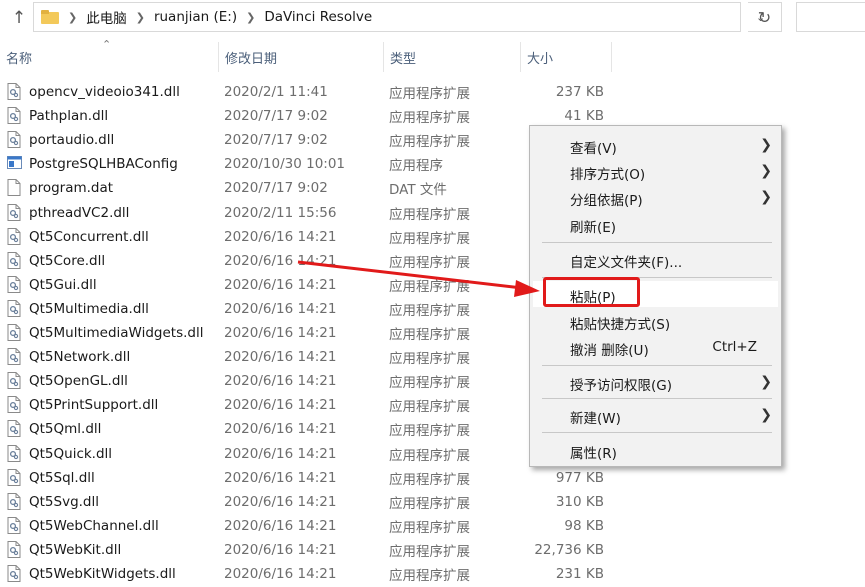  What do you see at coordinates (566, 57) in the screenshot?
I see `column-header-size: 大小` at bounding box center [566, 57].